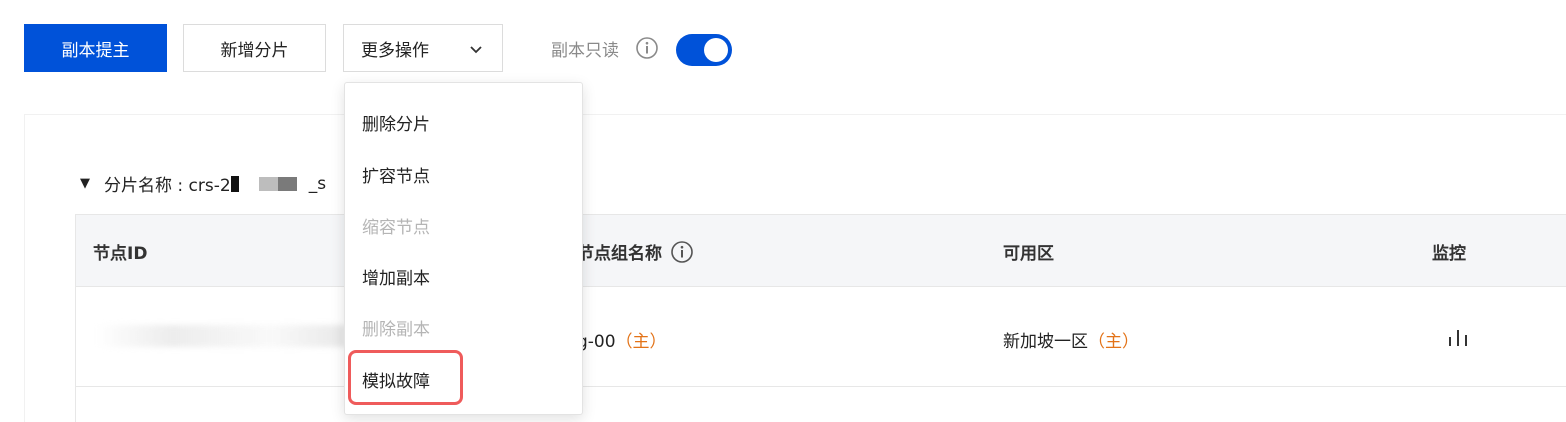  Describe the element at coordinates (120, 254) in the screenshot. I see `column-header-node-id: 节点ID` at that location.